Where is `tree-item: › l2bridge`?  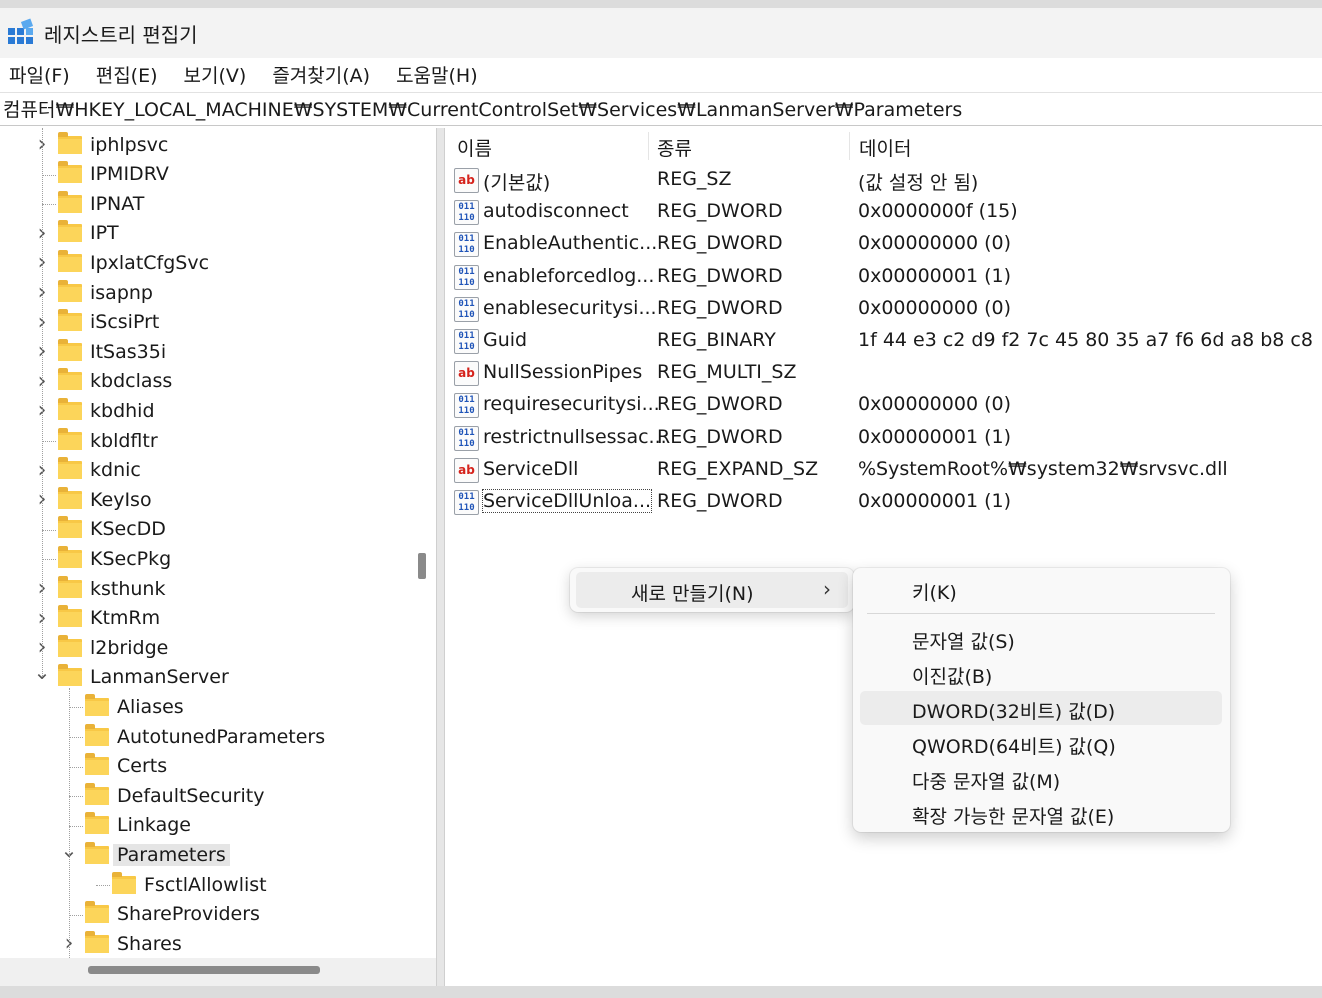
tree-item: › l2bridge is located at coordinates (100, 647).